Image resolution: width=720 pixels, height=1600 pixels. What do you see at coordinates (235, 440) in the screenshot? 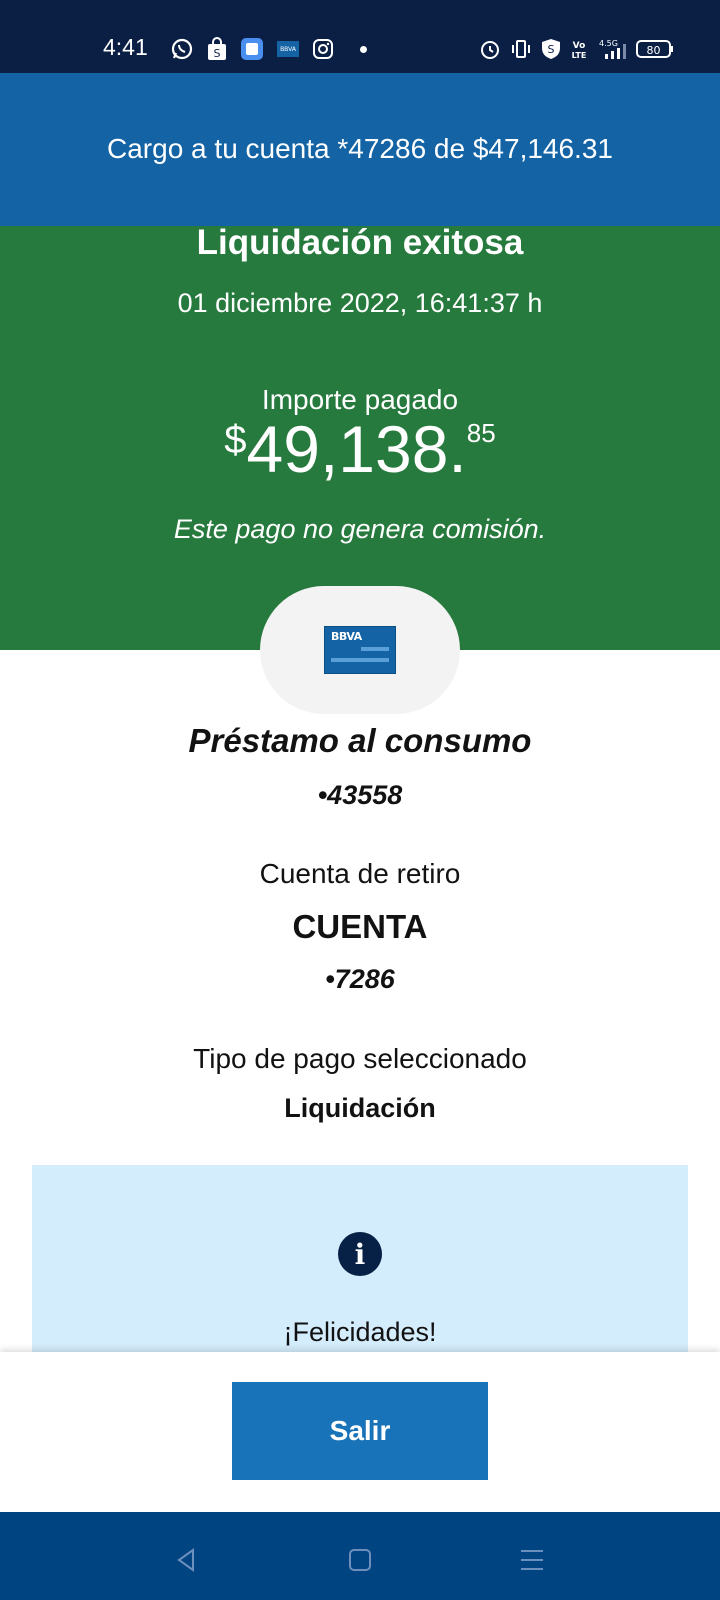
I see `amount-currency-symbol: $` at bounding box center [235, 440].